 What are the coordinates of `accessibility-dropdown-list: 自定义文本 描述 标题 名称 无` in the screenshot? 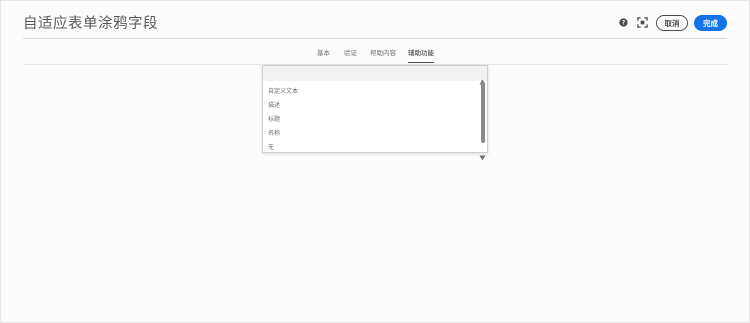 It's located at (375, 113).